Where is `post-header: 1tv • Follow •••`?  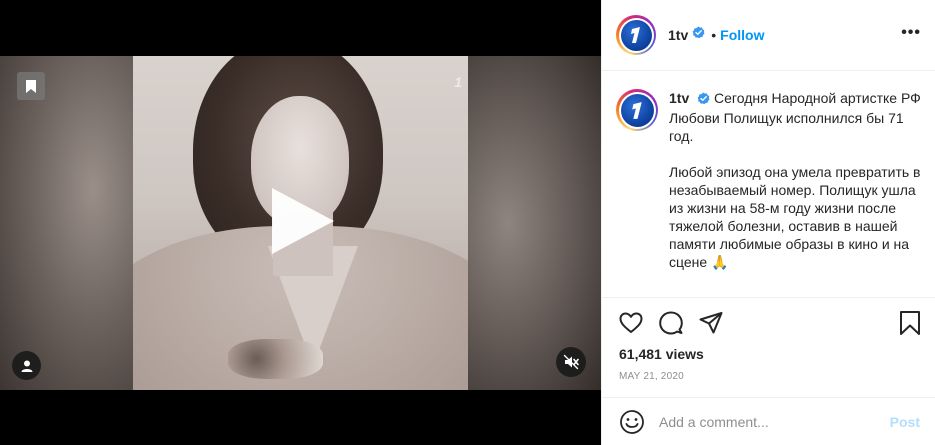
post-header: 1tv • Follow ••• is located at coordinates (768, 35).